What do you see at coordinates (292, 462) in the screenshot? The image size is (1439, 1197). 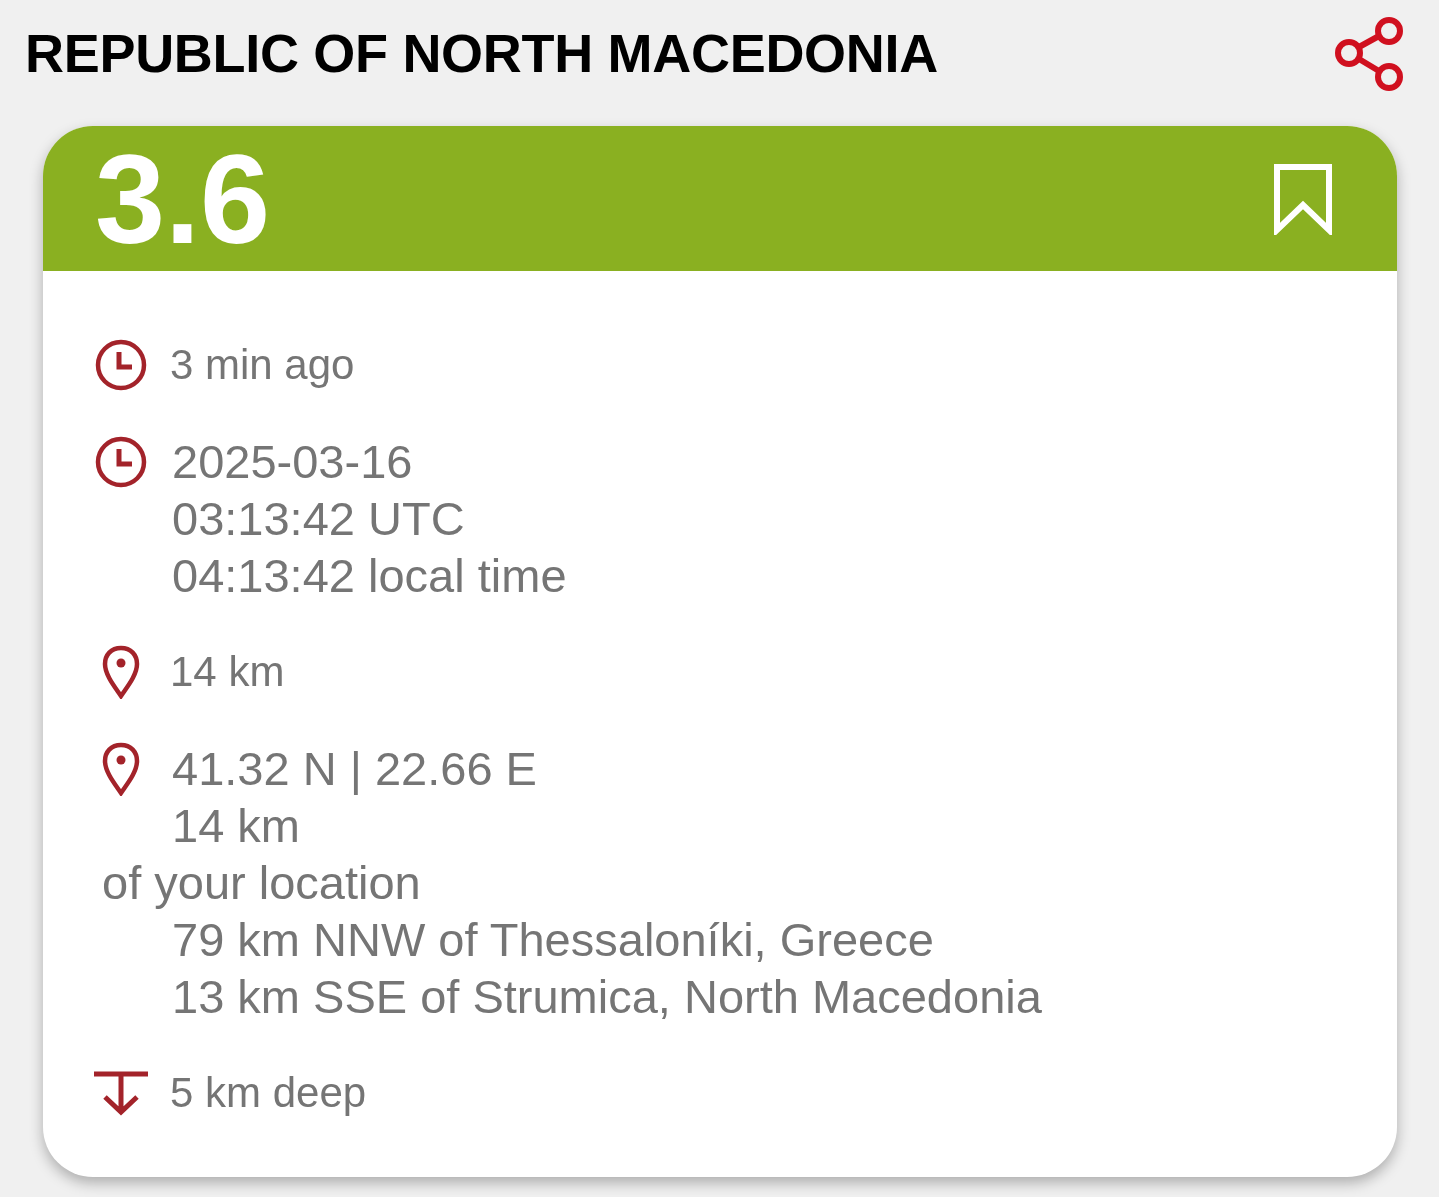 I see `time-text: 2025-03-16` at bounding box center [292, 462].